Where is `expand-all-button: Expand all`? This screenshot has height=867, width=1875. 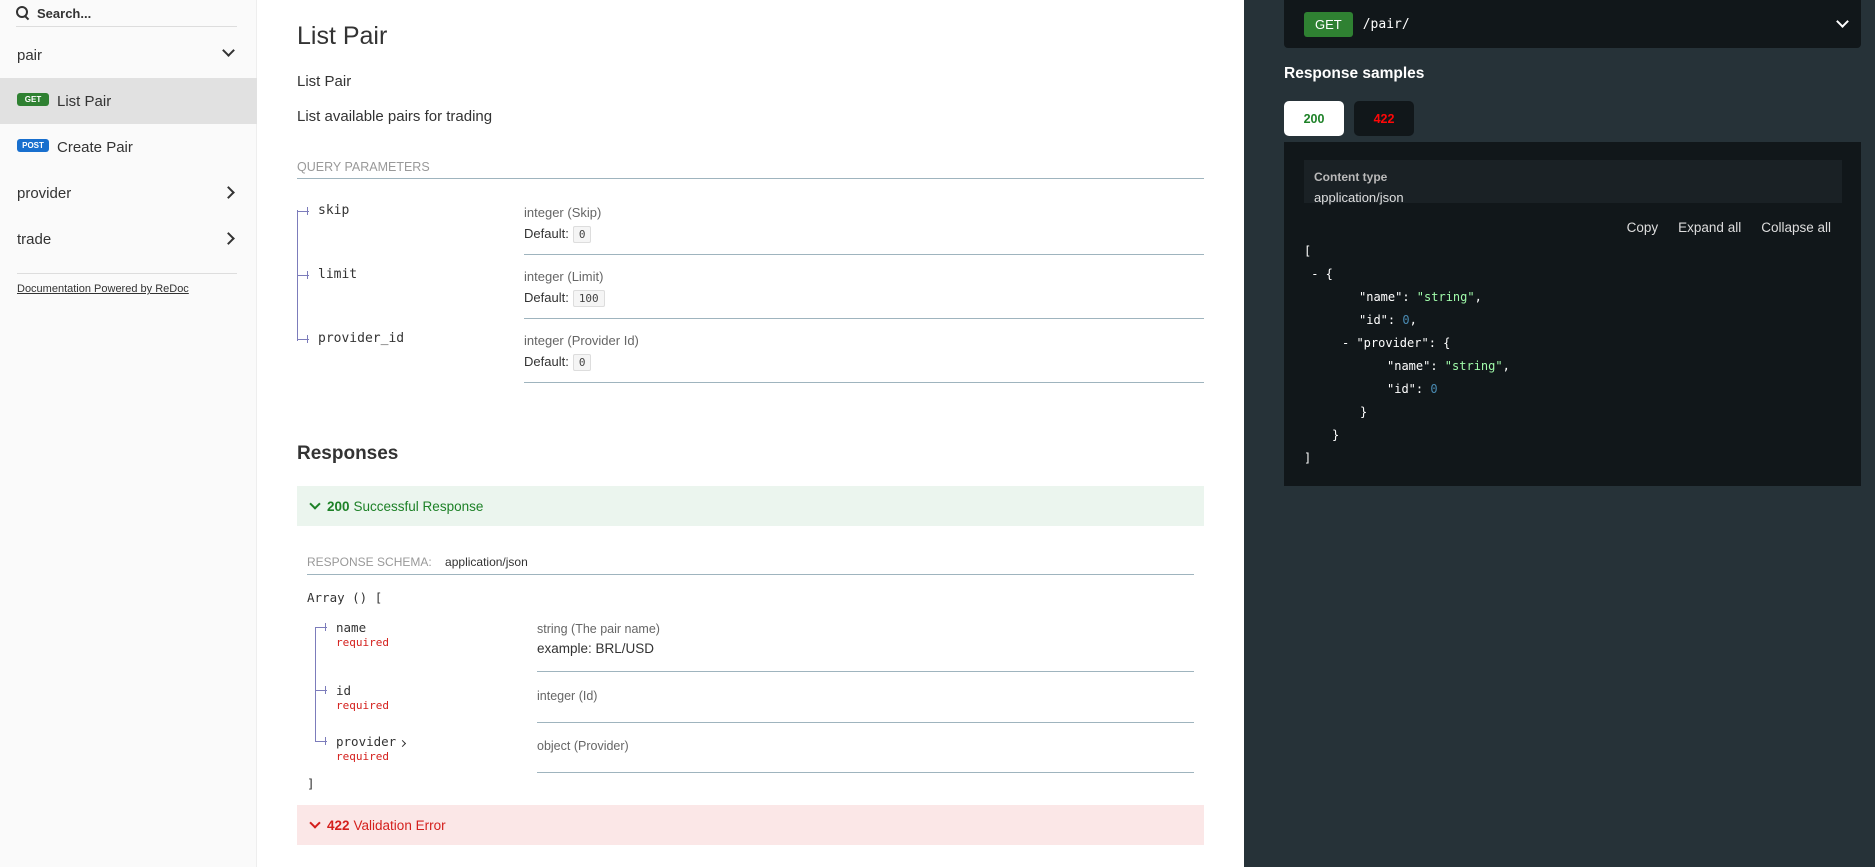 expand-all-button: Expand all is located at coordinates (1709, 227).